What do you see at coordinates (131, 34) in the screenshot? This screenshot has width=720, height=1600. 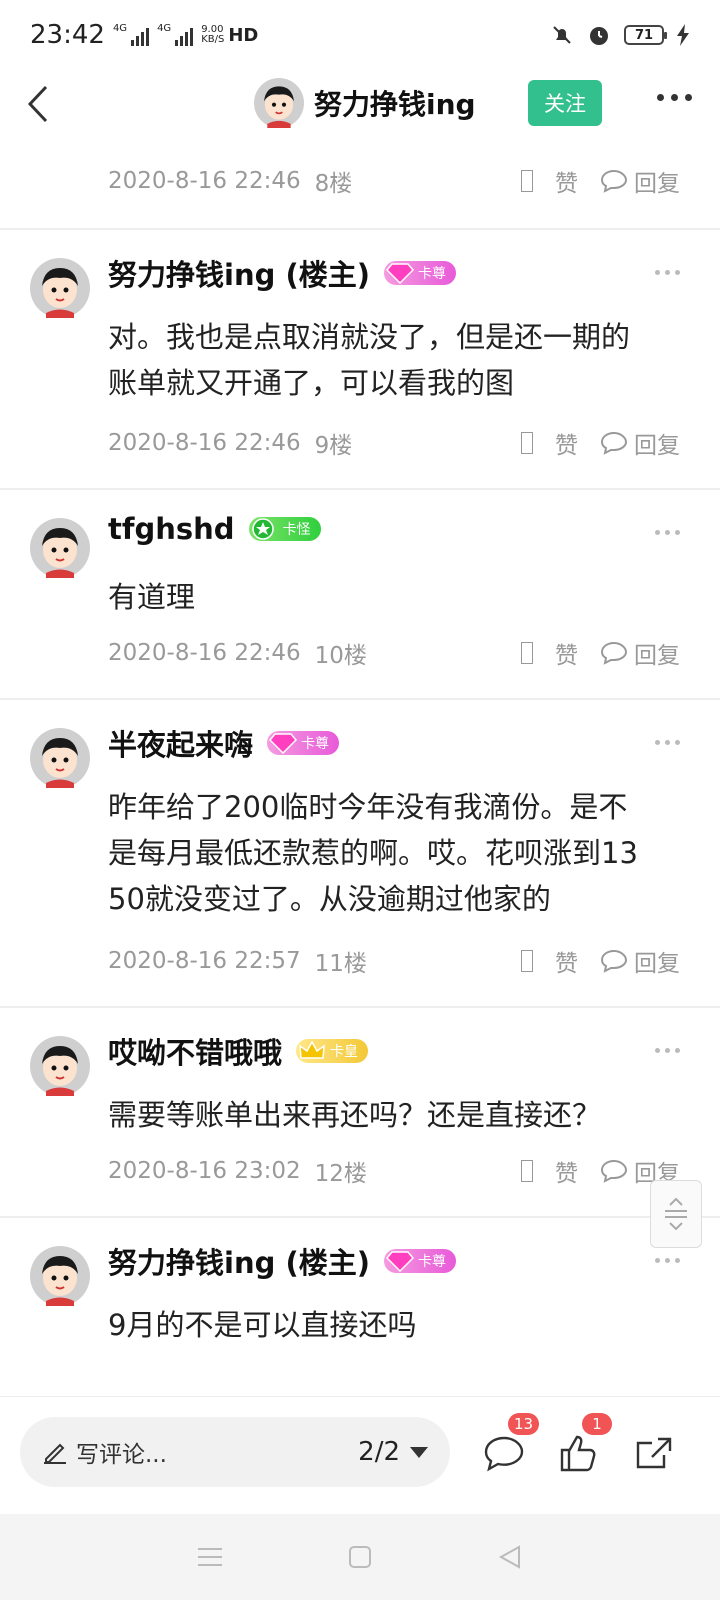 I see `signal-icon-1: 4G` at bounding box center [131, 34].